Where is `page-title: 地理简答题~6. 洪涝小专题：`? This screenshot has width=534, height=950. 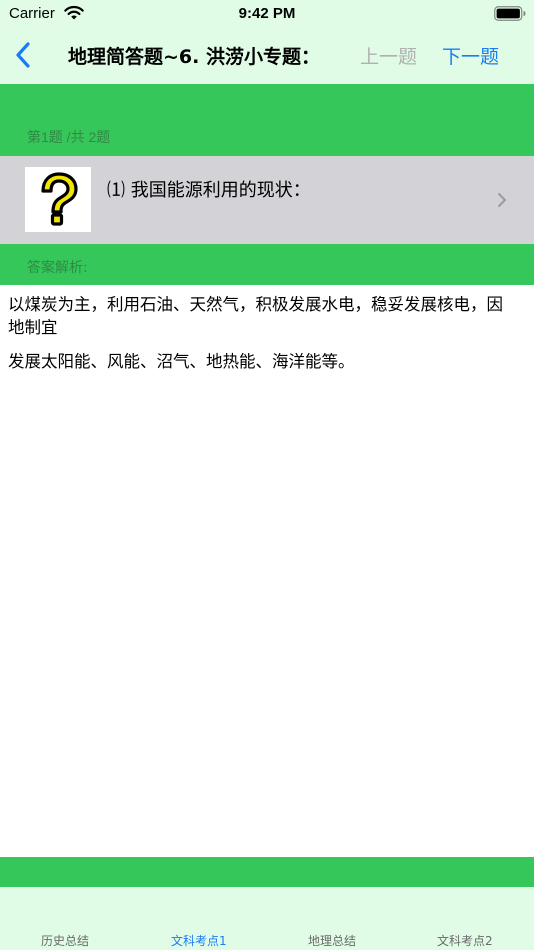 page-title: 地理简答题~6. 洪涝小专题： is located at coordinates (194, 57).